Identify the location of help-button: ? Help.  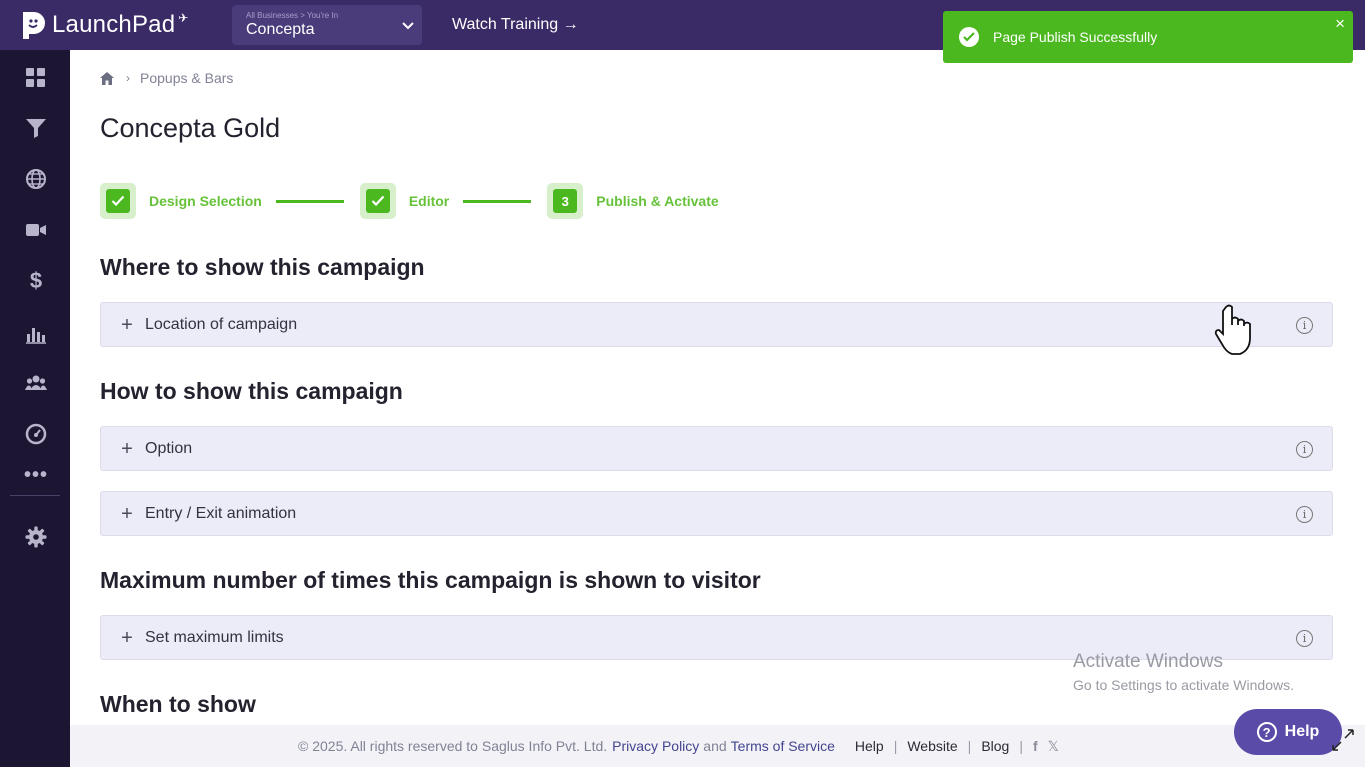
(1288, 732).